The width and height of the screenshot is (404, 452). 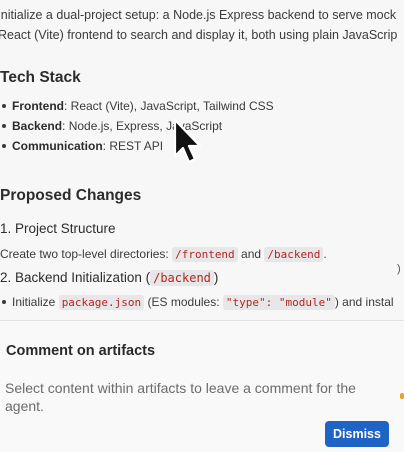 What do you see at coordinates (216, 277) in the screenshot?
I see `text-fragment: )` at bounding box center [216, 277].